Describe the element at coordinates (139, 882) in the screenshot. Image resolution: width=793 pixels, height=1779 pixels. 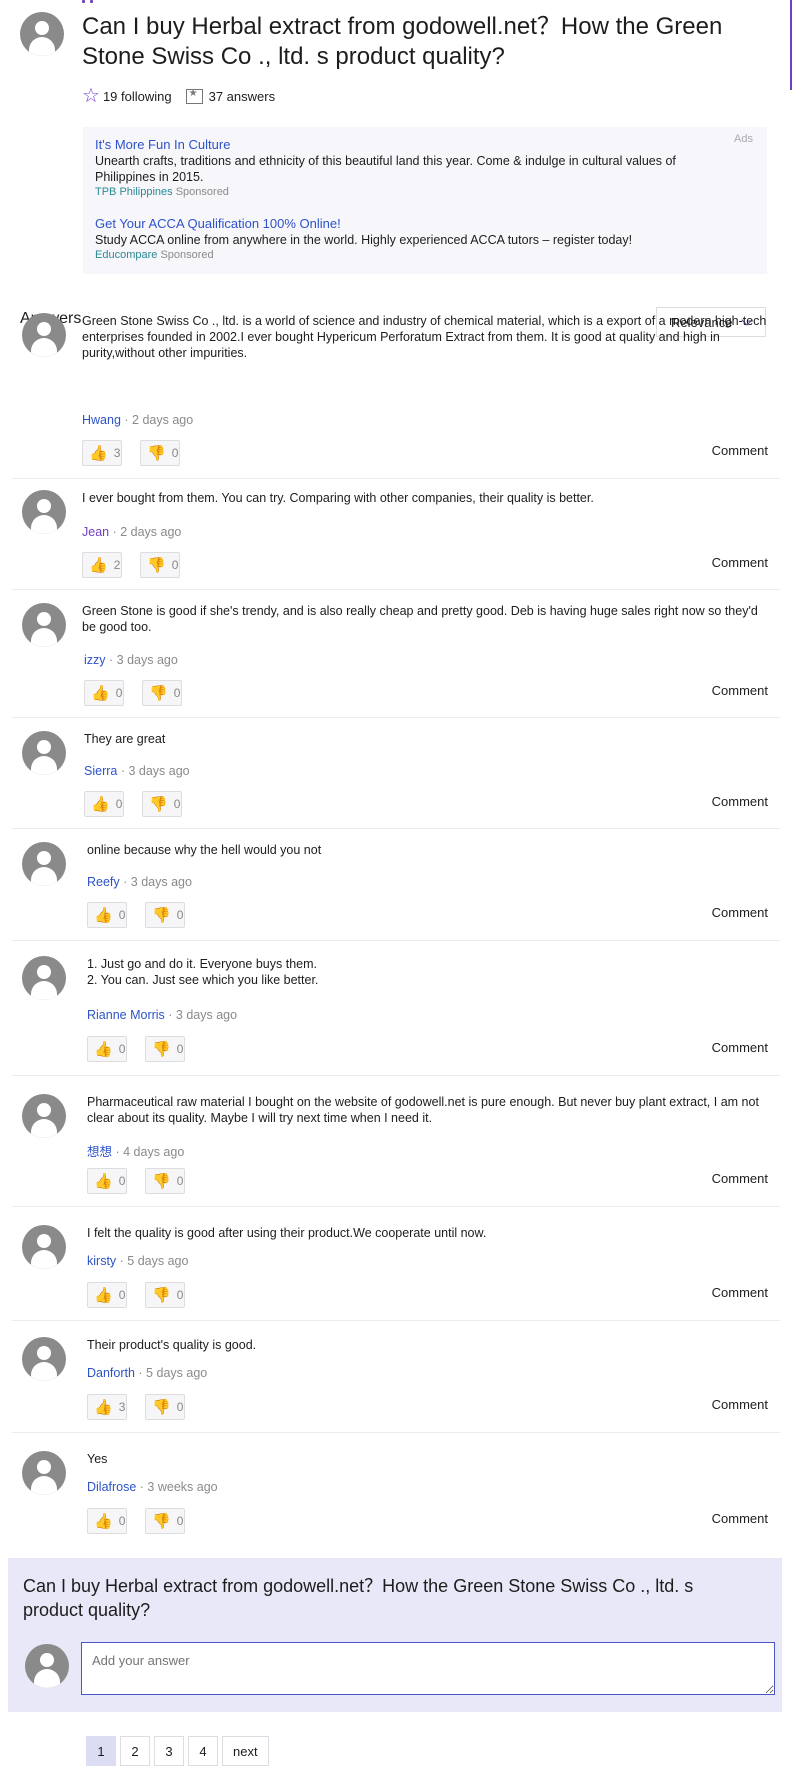
I see `answer-meta: Reefy · 3 days ago` at that location.